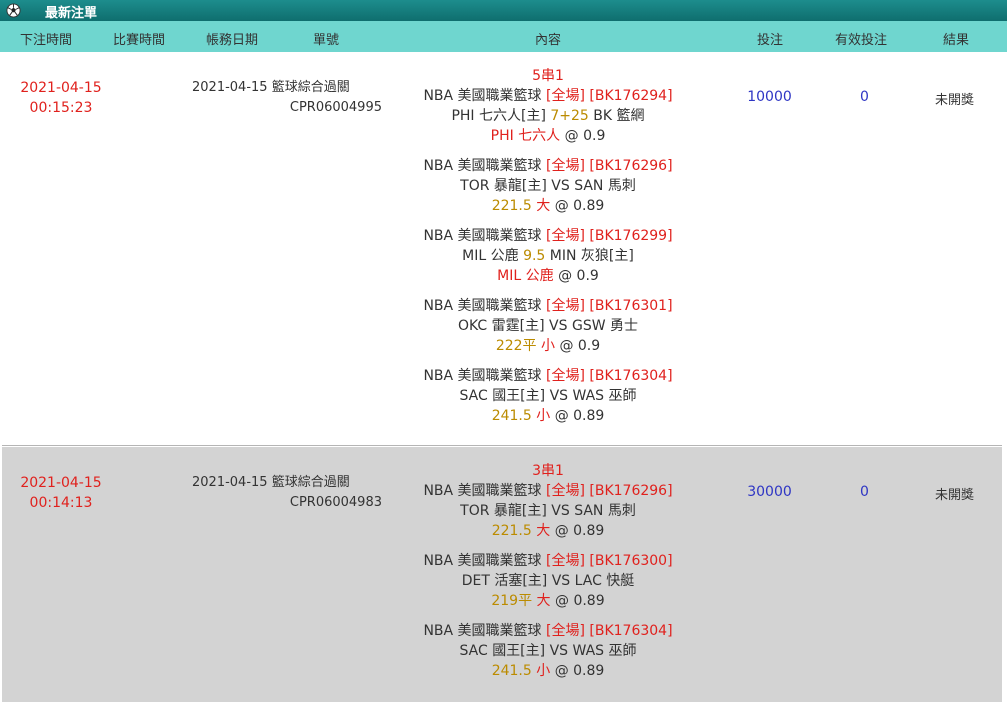 This screenshot has height=702, width=1007. Describe the element at coordinates (61, 493) in the screenshot. I see `bet-time: 2021-04-15 00:14:13` at that location.